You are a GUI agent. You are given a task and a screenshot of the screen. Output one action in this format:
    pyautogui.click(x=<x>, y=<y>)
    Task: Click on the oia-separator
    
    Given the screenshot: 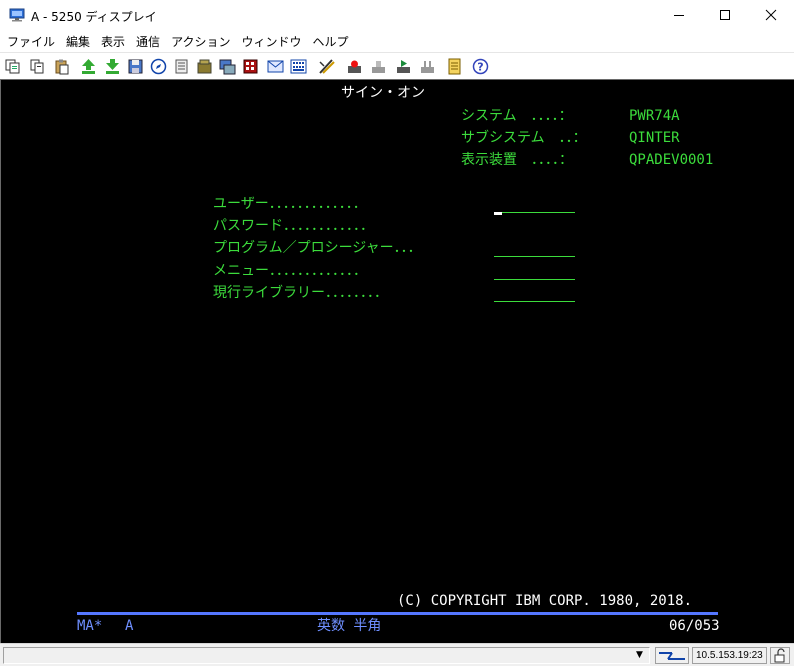 What is the action you would take?
    pyautogui.click(x=397, y=613)
    